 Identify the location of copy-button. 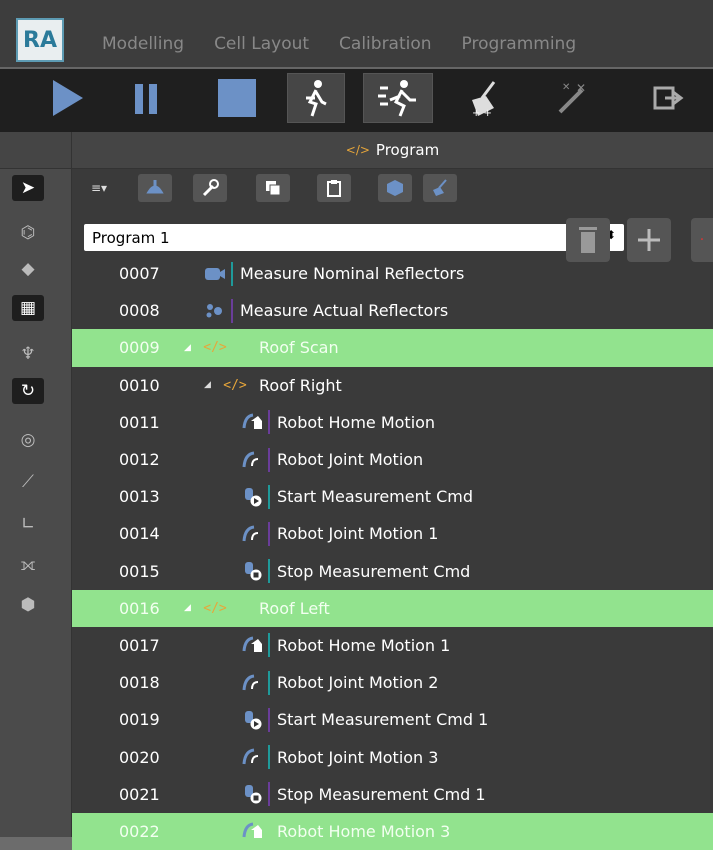
(273, 188).